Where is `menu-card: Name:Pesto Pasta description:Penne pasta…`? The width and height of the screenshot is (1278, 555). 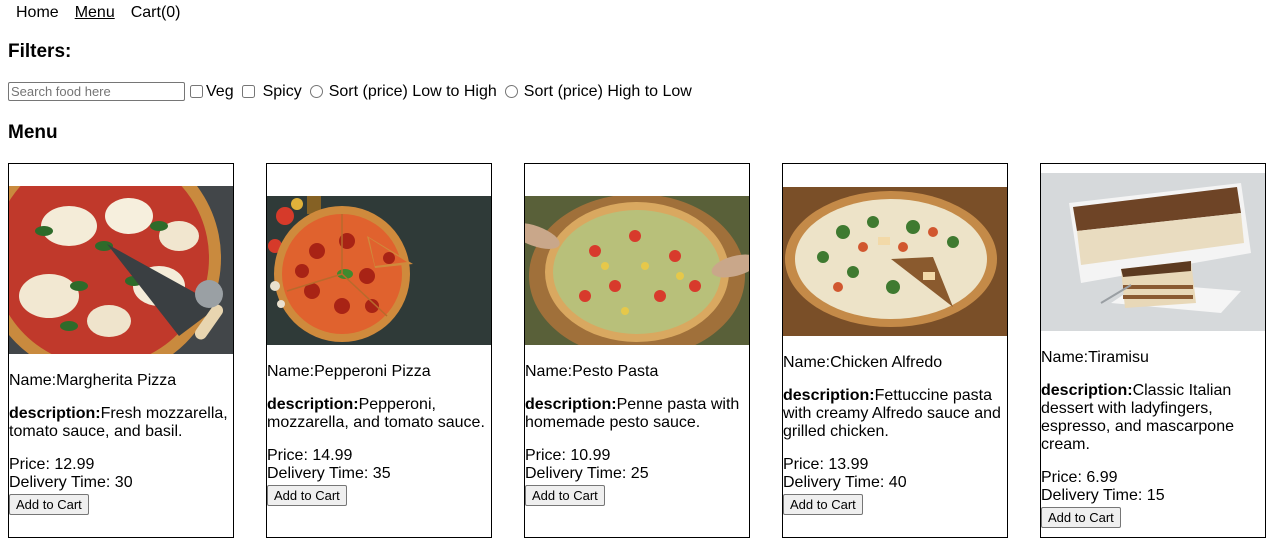 menu-card: Name:Pesto Pasta description:Penne pasta… is located at coordinates (637, 350).